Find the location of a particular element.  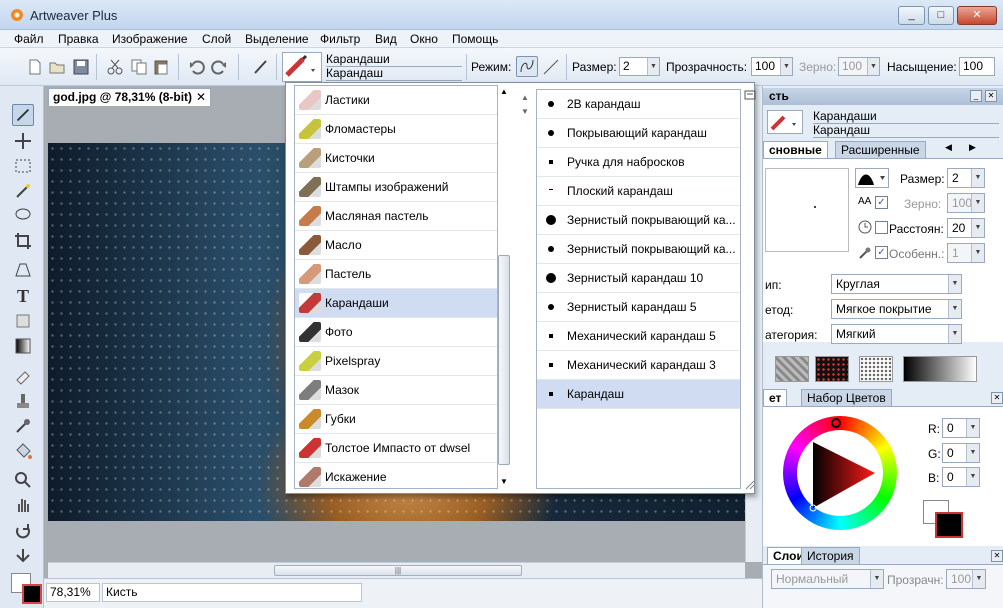

opacity-input: 100 ▼ is located at coordinates (772, 66).